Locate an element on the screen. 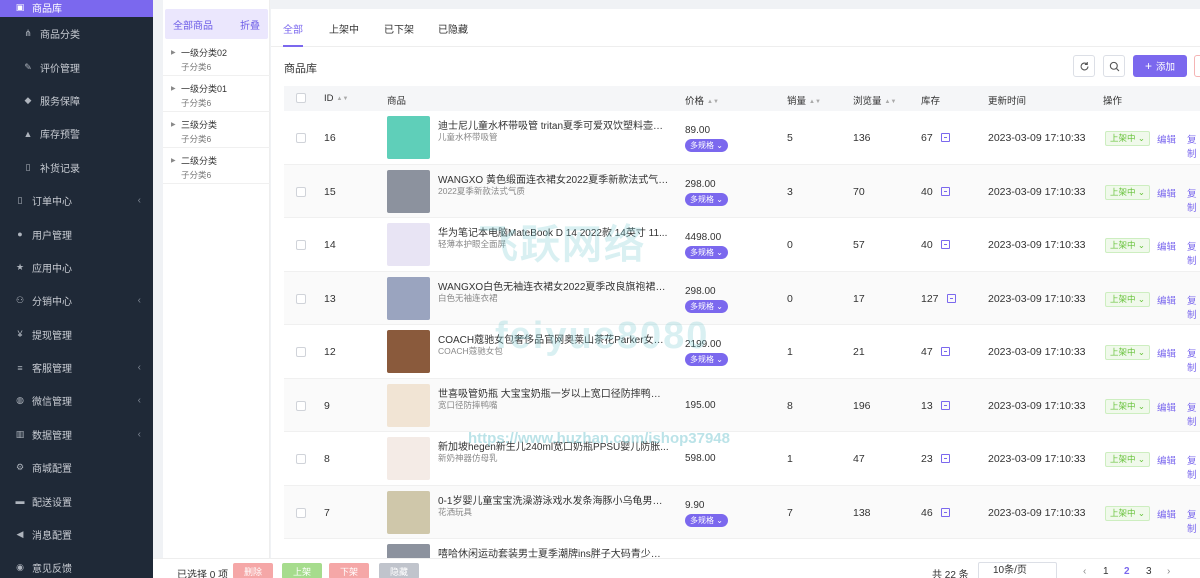 The height and width of the screenshot is (578, 1200). col-sales: 销量 ▲▼ is located at coordinates (804, 100).